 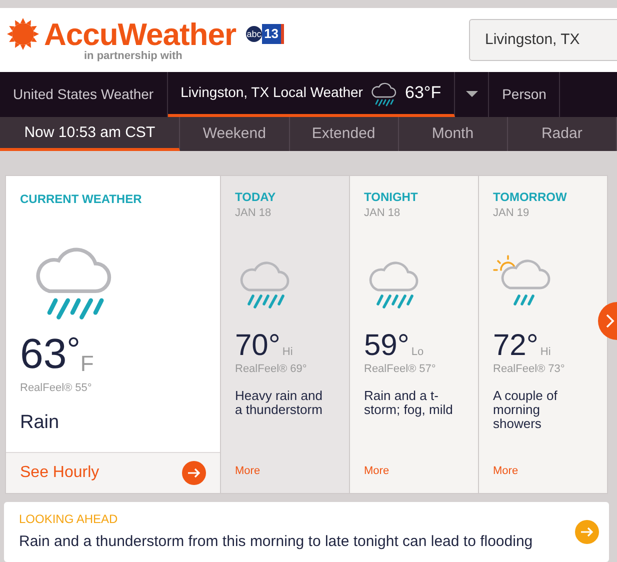 What do you see at coordinates (133, 56) in the screenshot?
I see `tagline: in partnership with` at bounding box center [133, 56].